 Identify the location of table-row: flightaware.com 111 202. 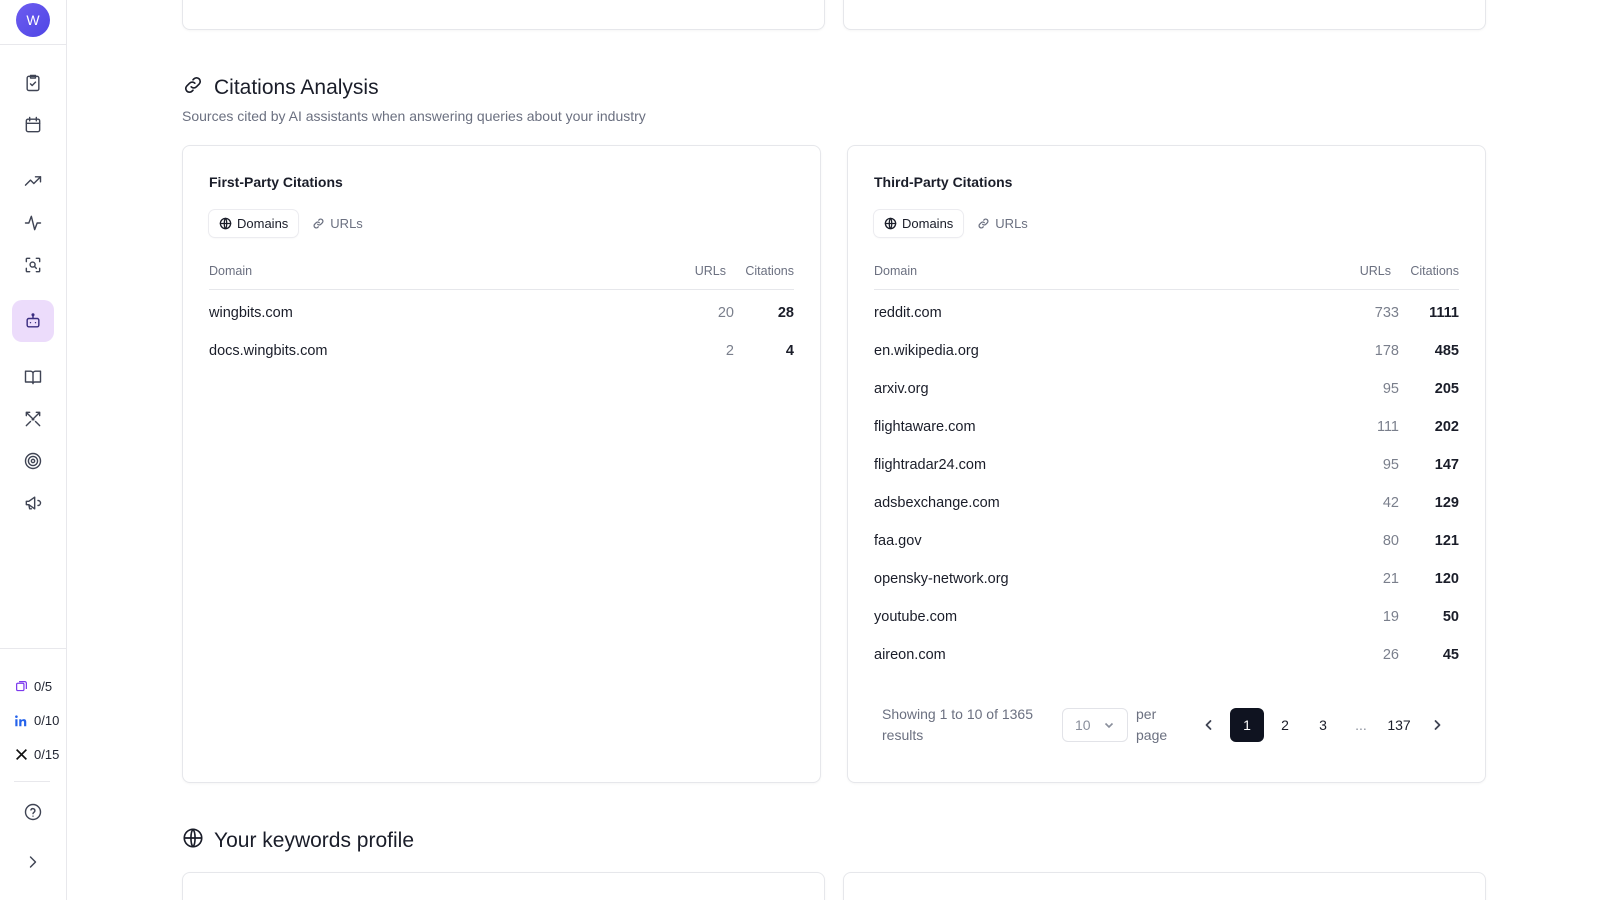
(1166, 429).